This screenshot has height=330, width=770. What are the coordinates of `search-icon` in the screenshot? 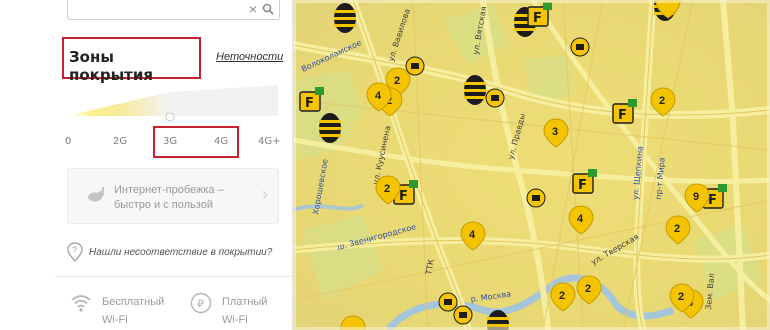 It's located at (268, 9).